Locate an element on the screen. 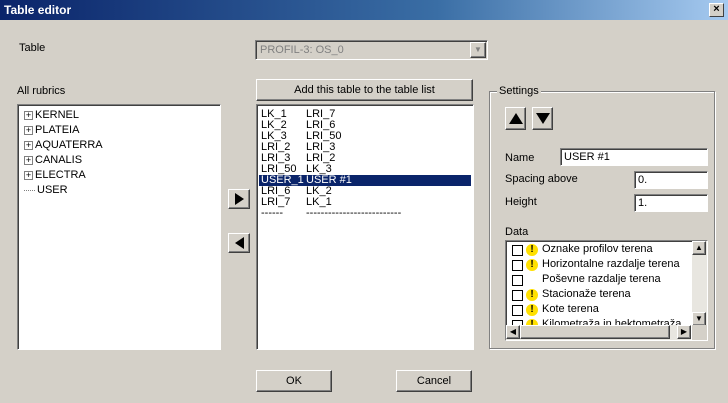 Image resolution: width=728 pixels, height=403 pixels. tree-item-canalis: + CANALIS is located at coordinates (53, 161).